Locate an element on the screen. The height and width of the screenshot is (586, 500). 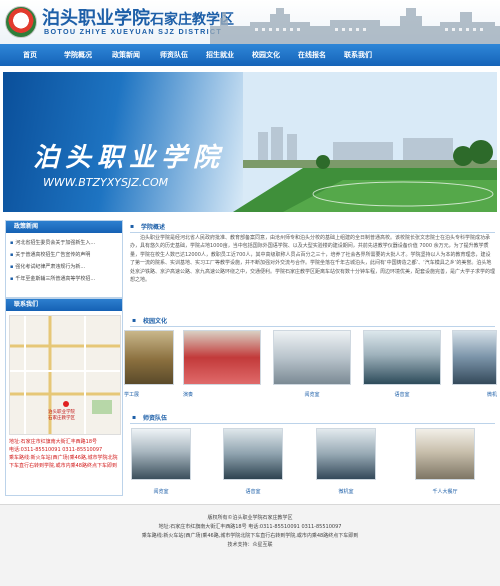
nav-item-enrollment: 招生就业 is located at coordinates (220, 55).